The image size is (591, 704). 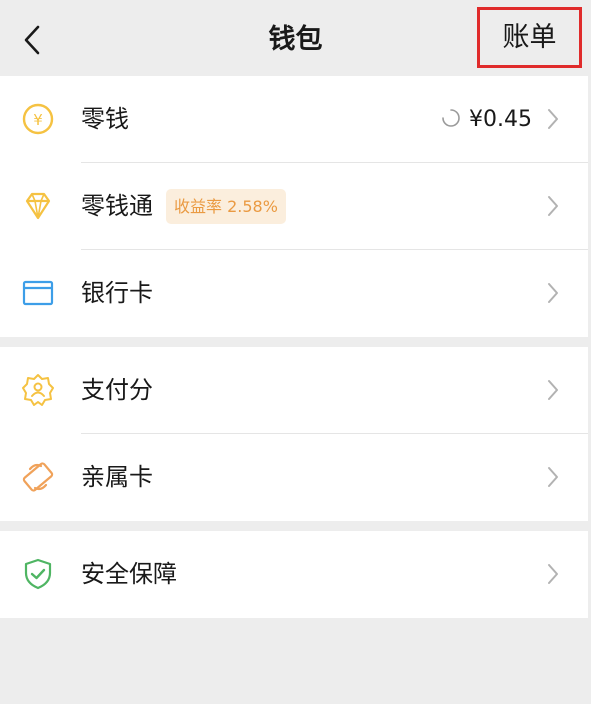 I want to click on row-security-label: 安全保障, so click(x=129, y=574).